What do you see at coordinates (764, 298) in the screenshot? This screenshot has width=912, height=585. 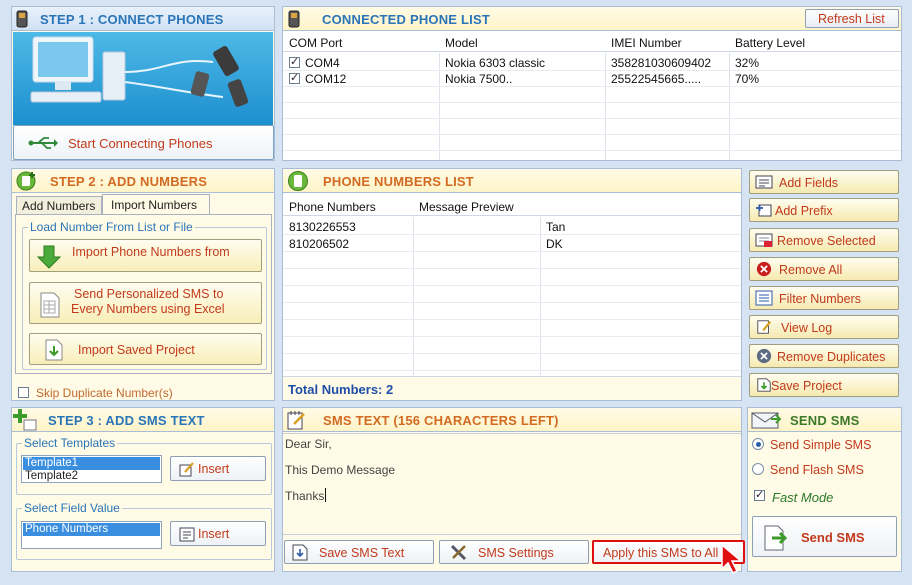 I see `filter-numbers-icon` at bounding box center [764, 298].